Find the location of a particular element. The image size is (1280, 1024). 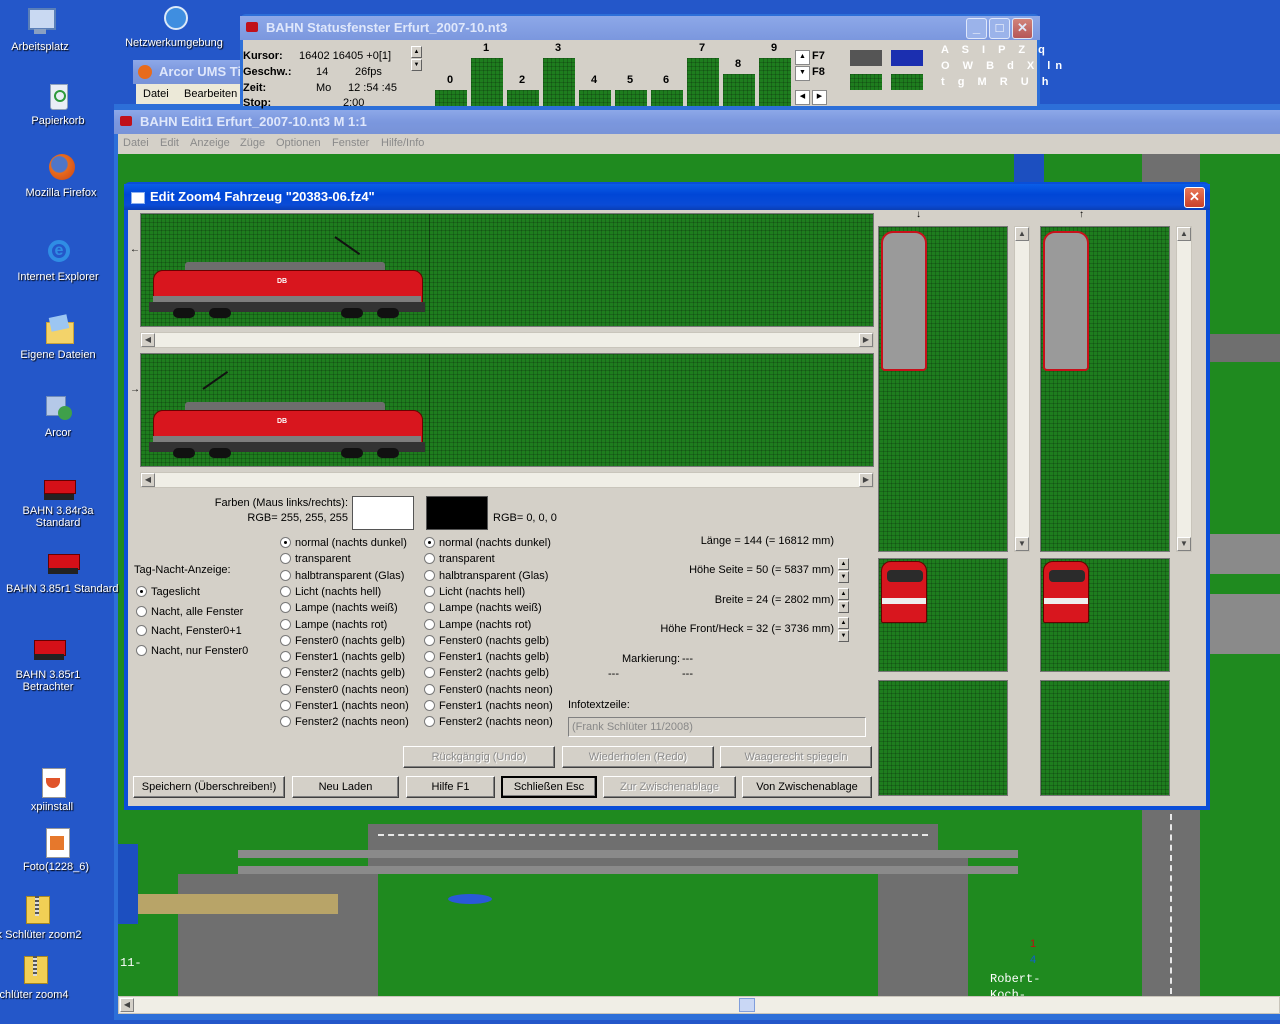

zoom4-dialog-titlebar: Edit Zoom4 Fahrzeug "20383-06.fz4" ✕ is located at coordinates (667, 197).